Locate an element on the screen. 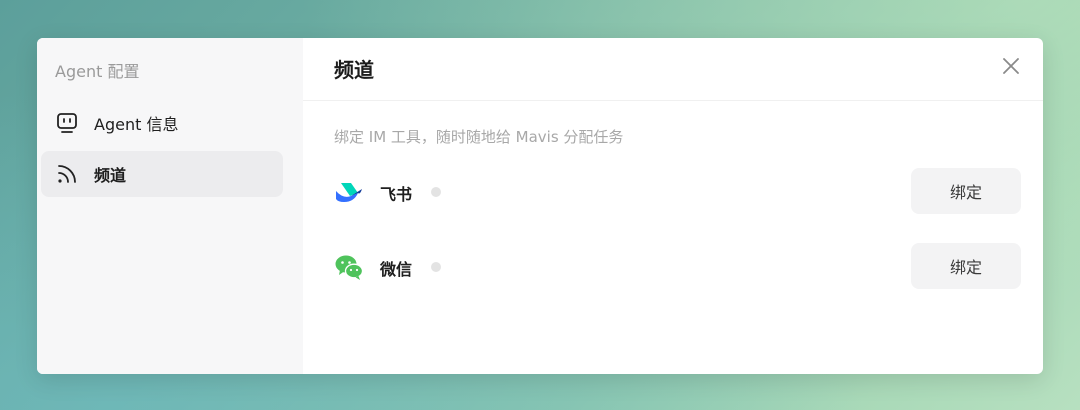 The image size is (1080, 410). sidebar-title: Agent 配置 is located at coordinates (97, 71).